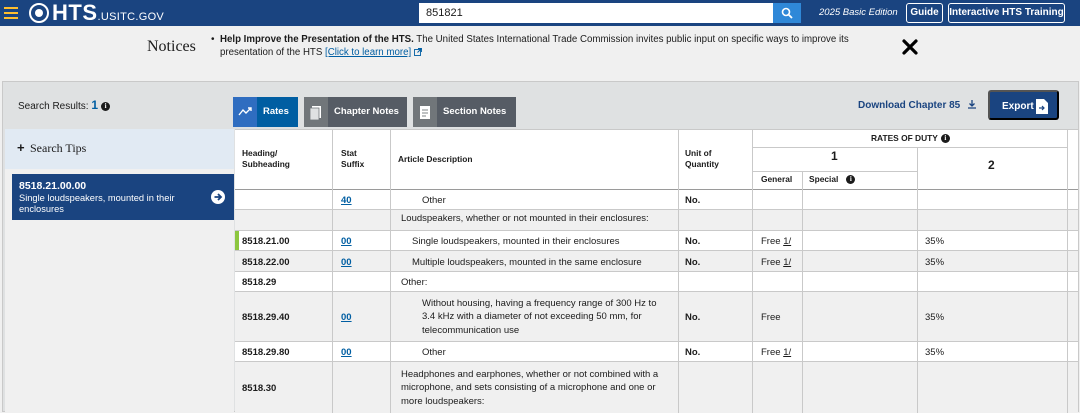  I want to click on col-header-rate-1: 1, so click(834, 156).